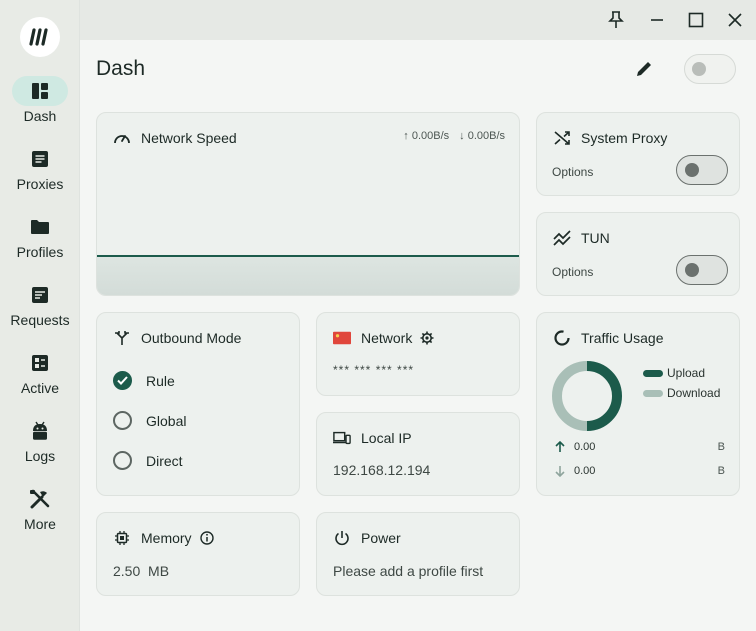  I want to click on android-icon, so click(40, 431).